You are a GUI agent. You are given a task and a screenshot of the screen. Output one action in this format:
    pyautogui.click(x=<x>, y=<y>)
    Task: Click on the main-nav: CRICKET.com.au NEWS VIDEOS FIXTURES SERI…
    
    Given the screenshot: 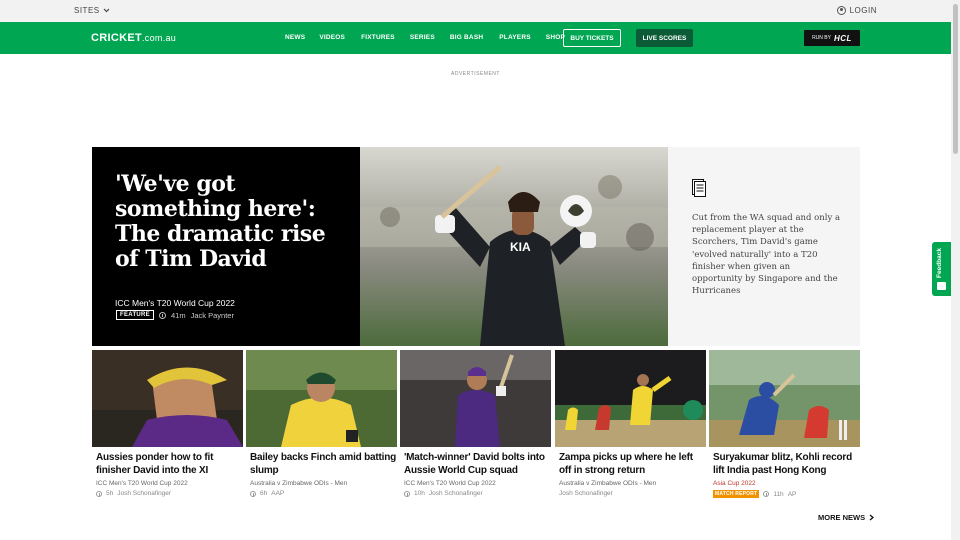 What is the action you would take?
    pyautogui.click(x=475, y=38)
    